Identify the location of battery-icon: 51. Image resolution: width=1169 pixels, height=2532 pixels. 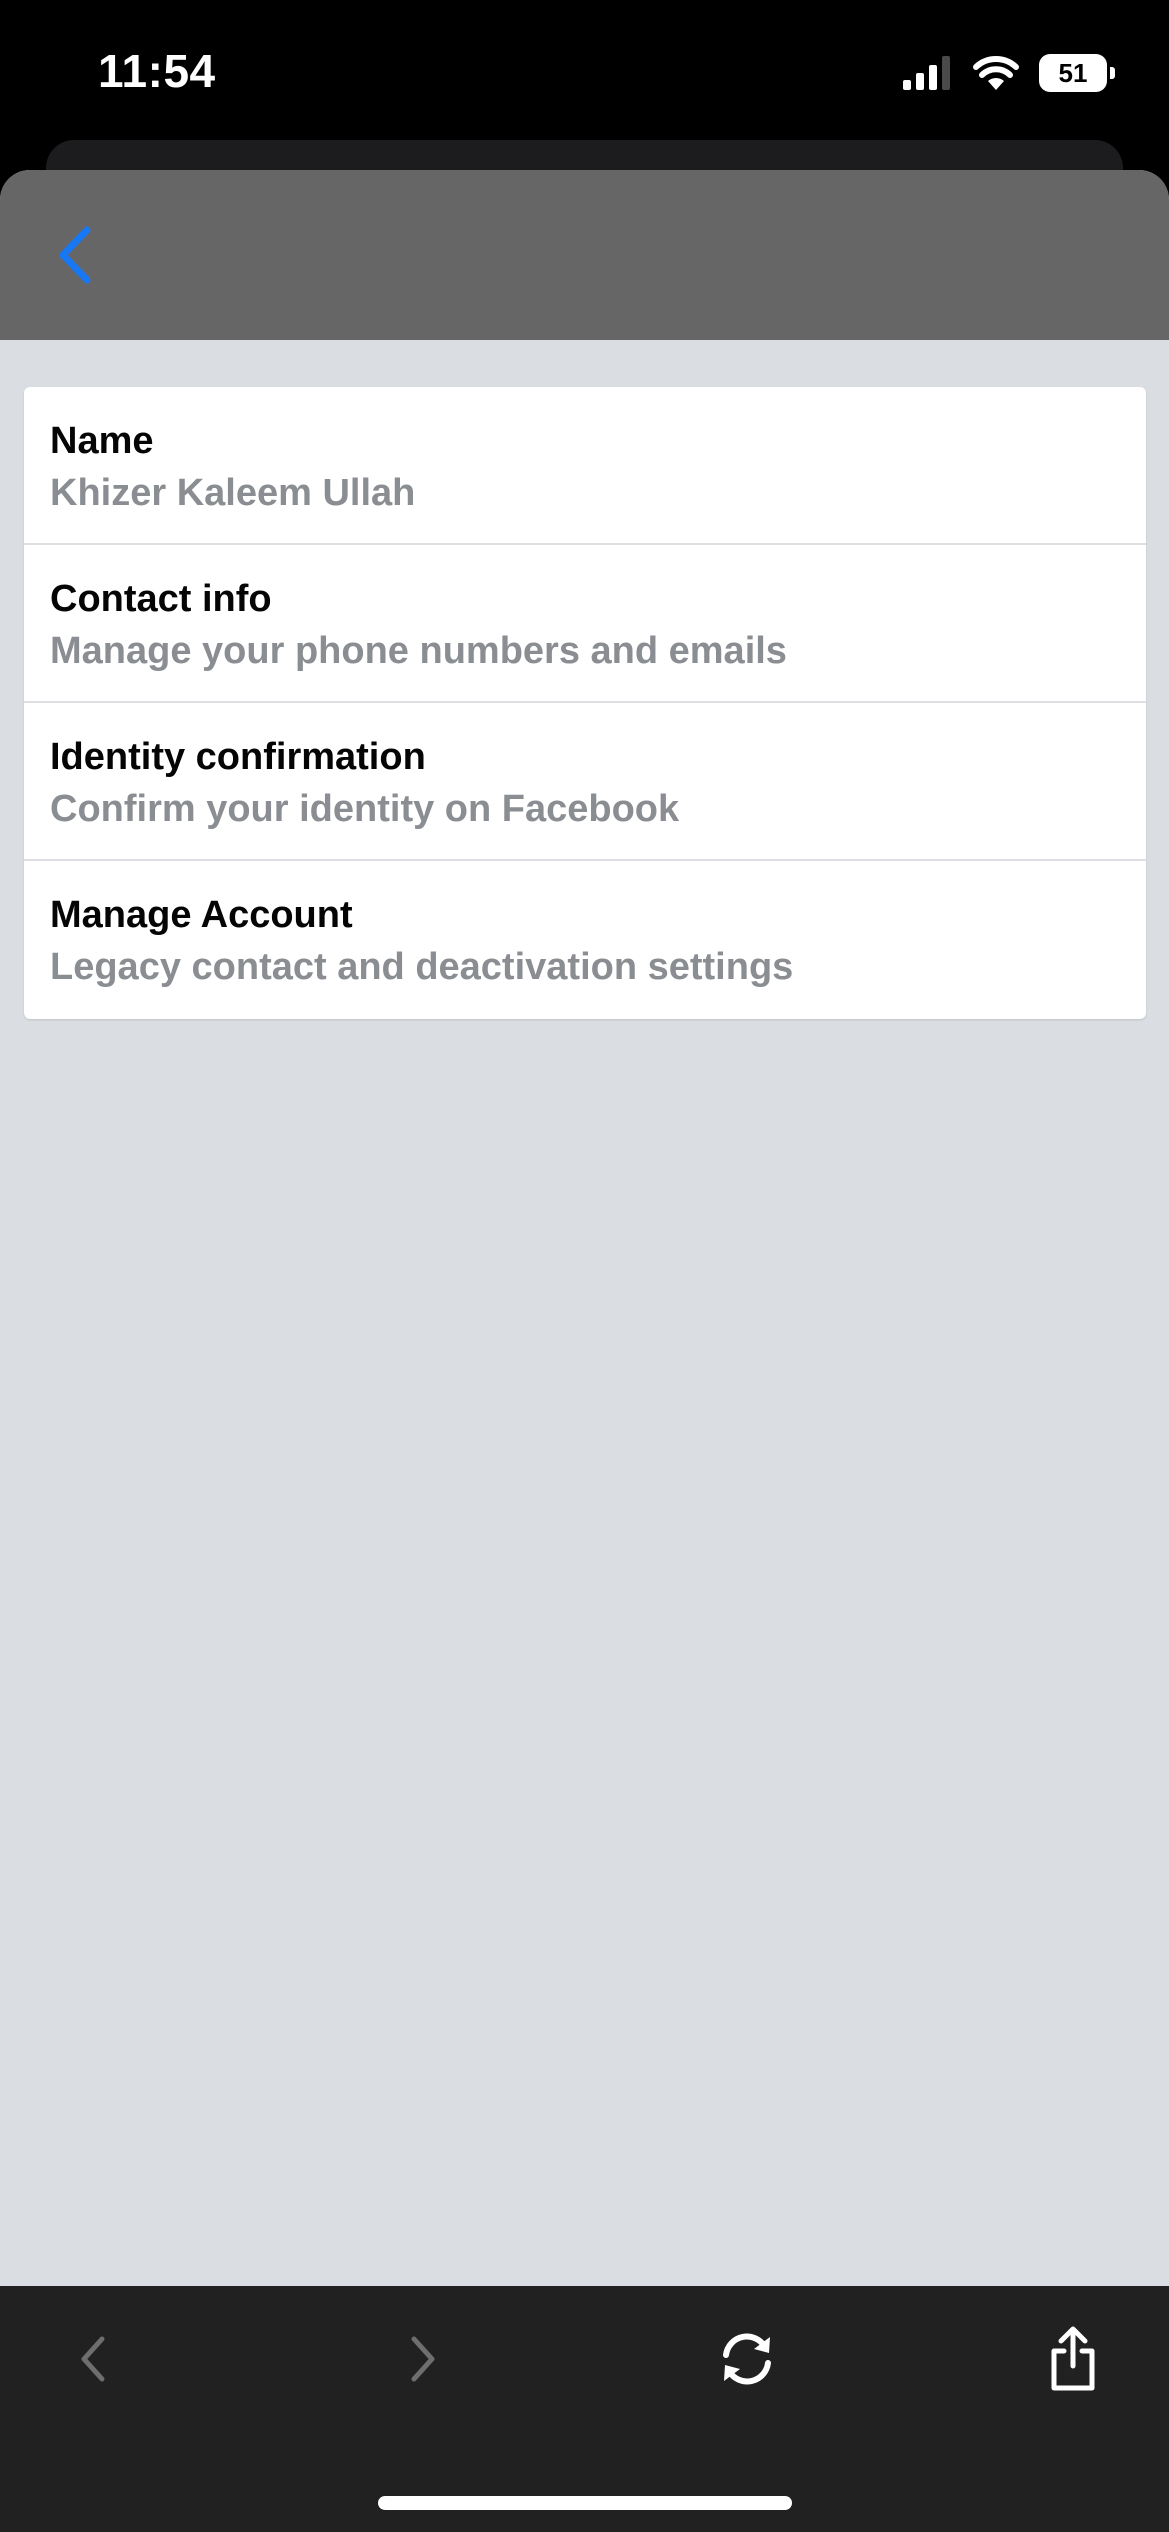
(1077, 73).